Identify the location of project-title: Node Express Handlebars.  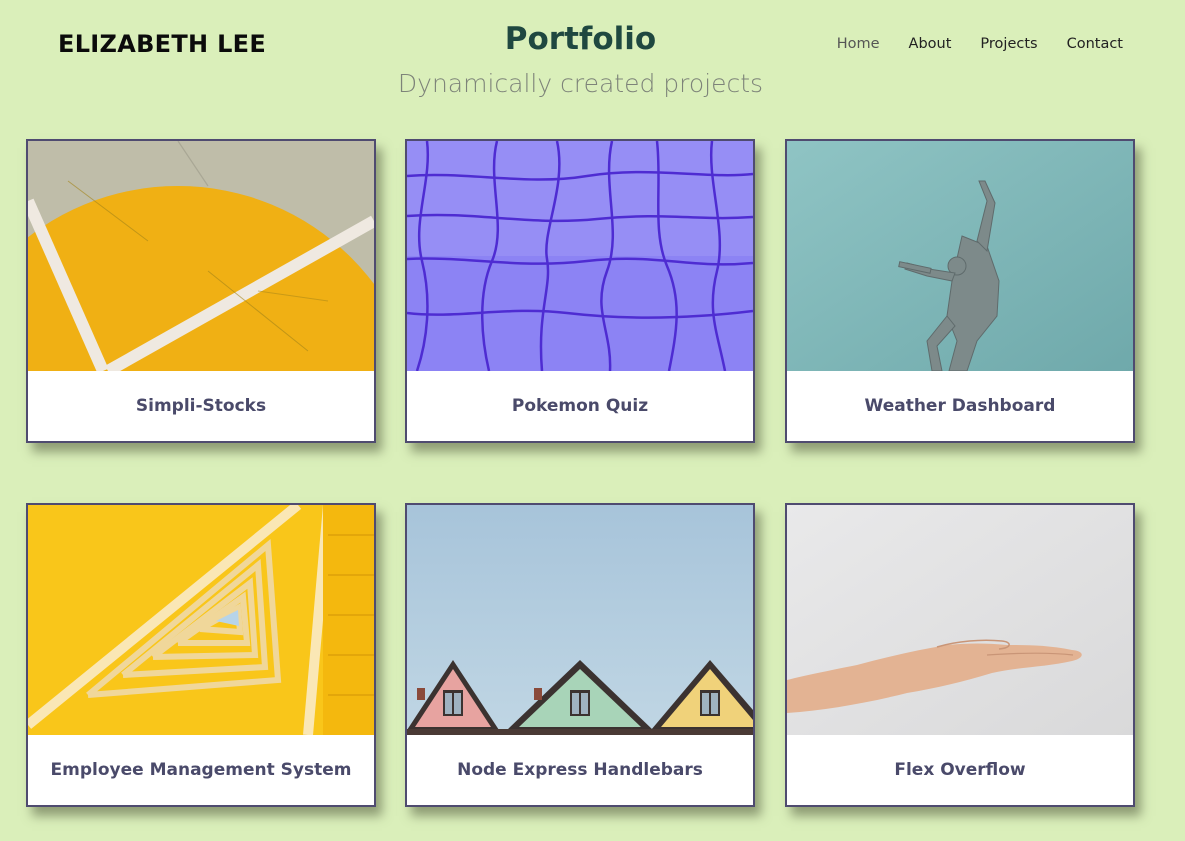
(580, 770).